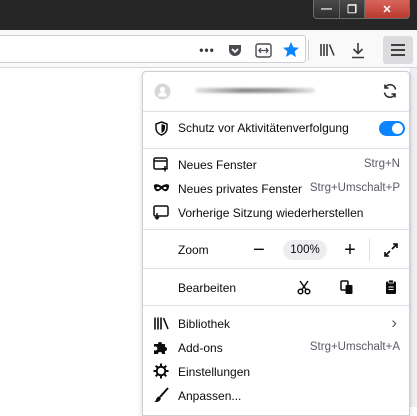  I want to click on pocket-icon, so click(235, 50).